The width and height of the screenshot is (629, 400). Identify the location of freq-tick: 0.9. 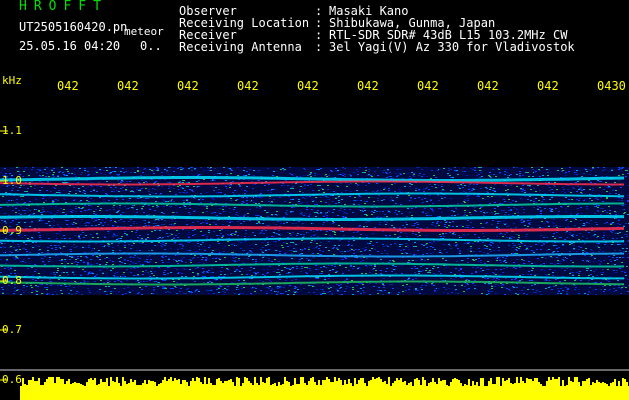
(12, 230).